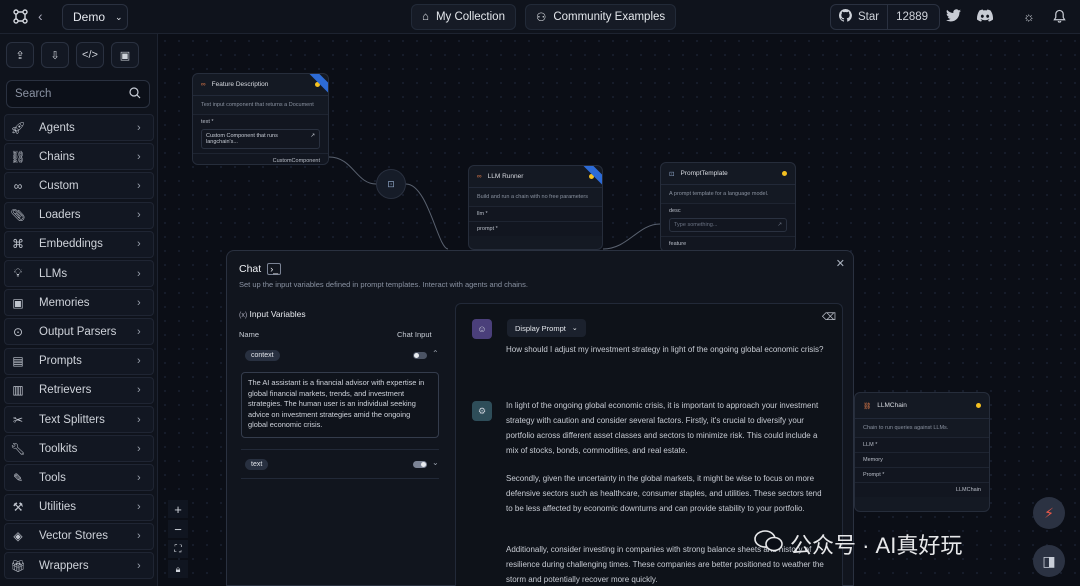  I want to click on github-star-widget: Star 12889, so click(885, 17).